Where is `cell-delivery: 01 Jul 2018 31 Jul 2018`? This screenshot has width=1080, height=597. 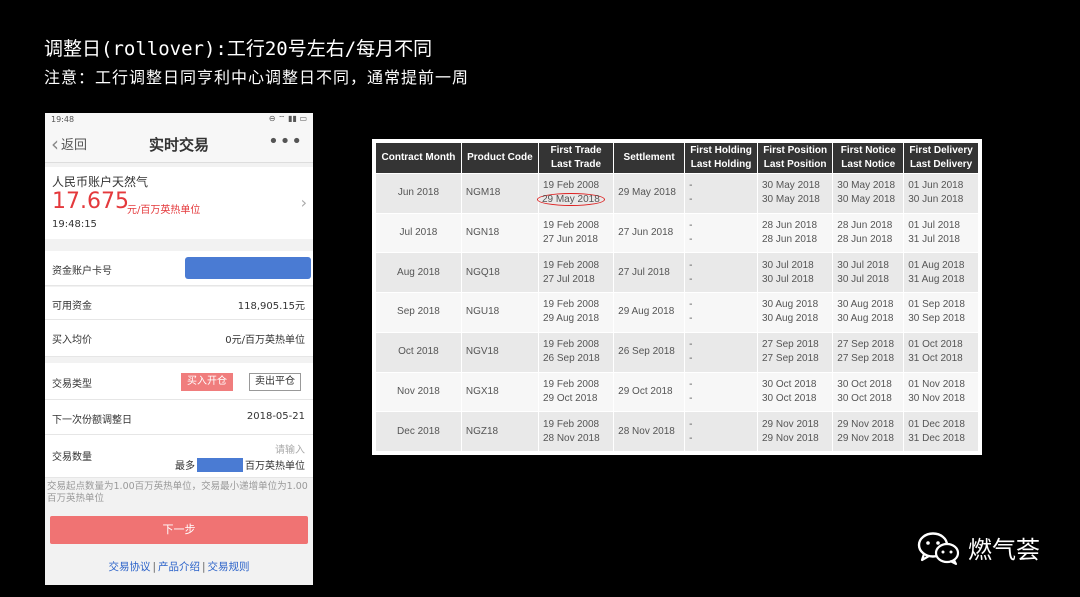
cell-delivery: 01 Jul 2018 31 Jul 2018 is located at coordinates (941, 233).